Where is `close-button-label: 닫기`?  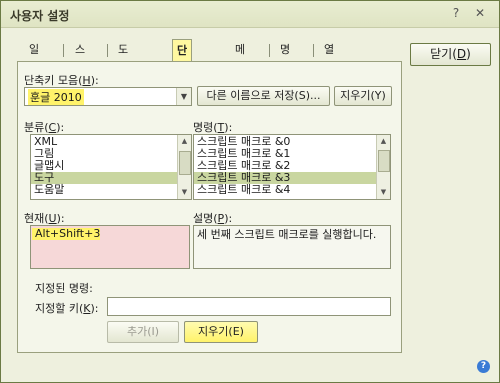 close-button-label: 닫기 is located at coordinates (441, 54).